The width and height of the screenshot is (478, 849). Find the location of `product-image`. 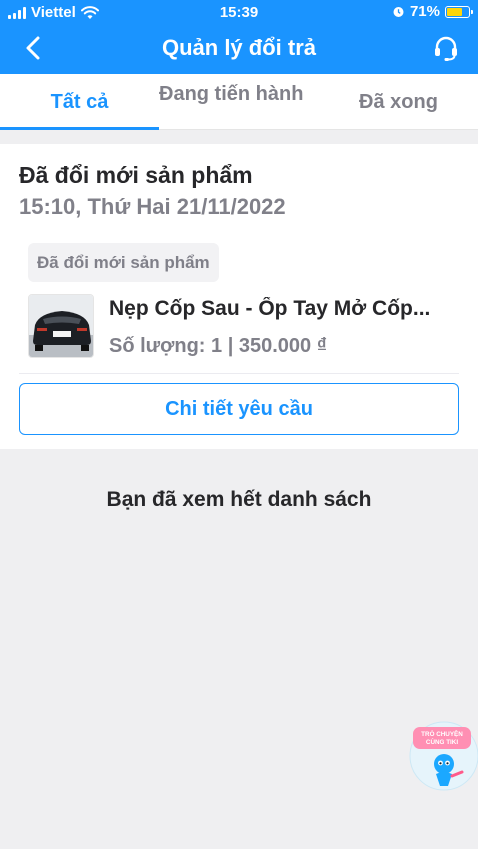

product-image is located at coordinates (61, 326).